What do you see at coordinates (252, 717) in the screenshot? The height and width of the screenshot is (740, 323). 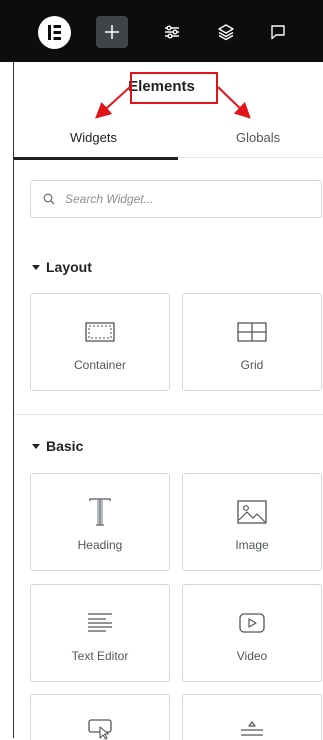 I see `widget-divider` at bounding box center [252, 717].